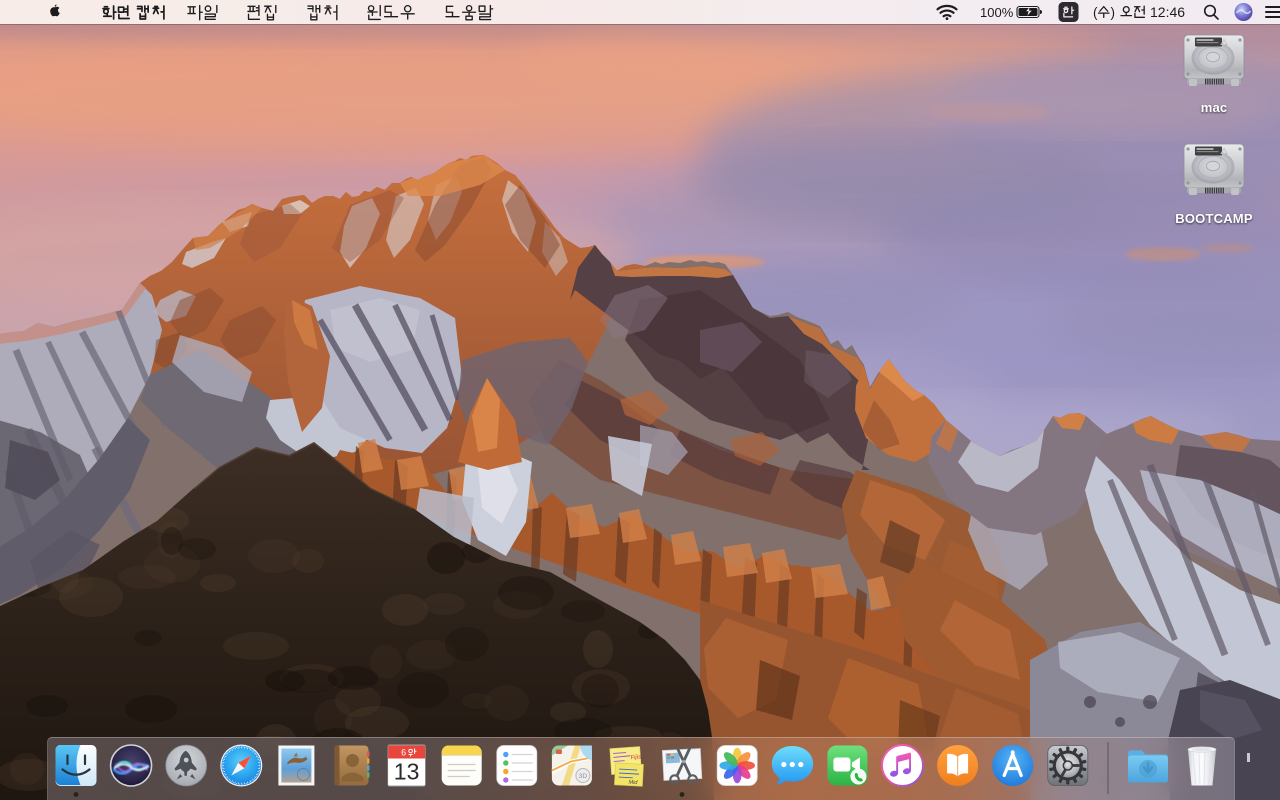 Image resolution: width=1280 pixels, height=800 pixels. I want to click on svg-text: 12:46, so click(1167, 12).